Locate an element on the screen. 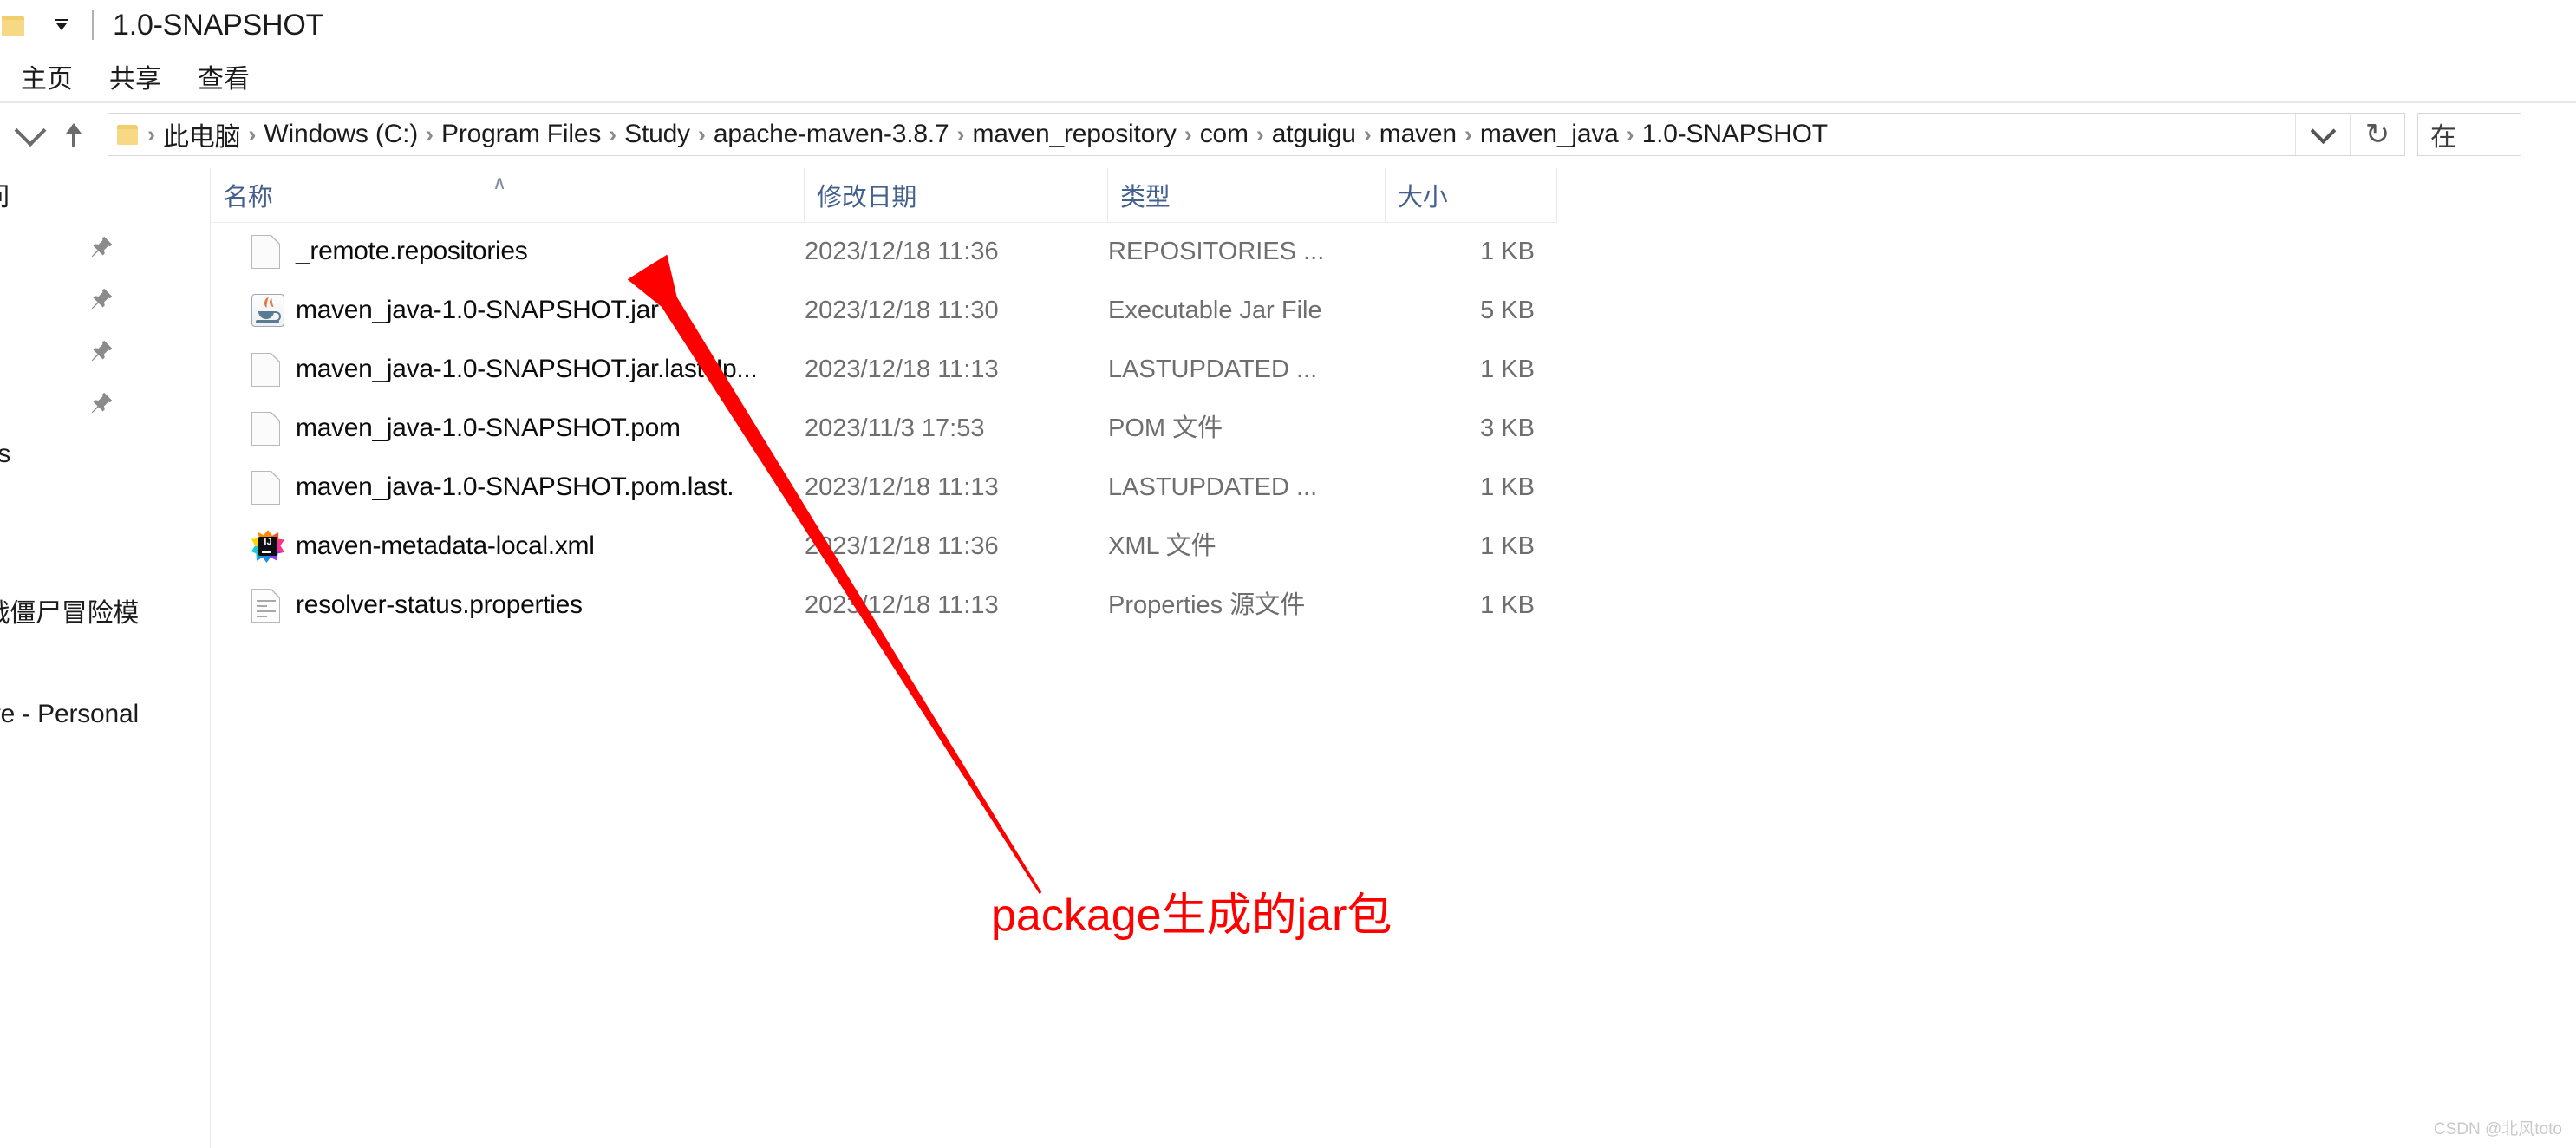  file-name: maven_java-1.0-SNAPSHOT.pom.last. is located at coordinates (515, 488).